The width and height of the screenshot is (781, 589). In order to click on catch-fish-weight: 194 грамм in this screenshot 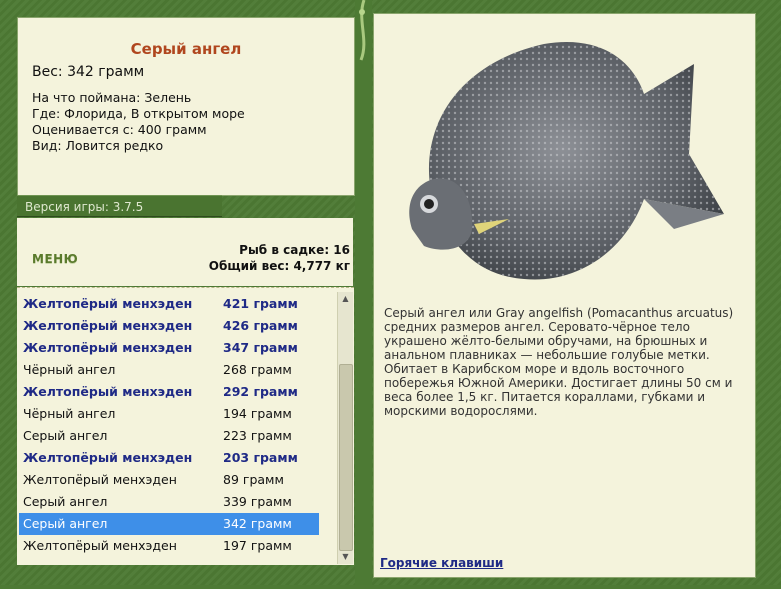, I will do `click(257, 413)`.